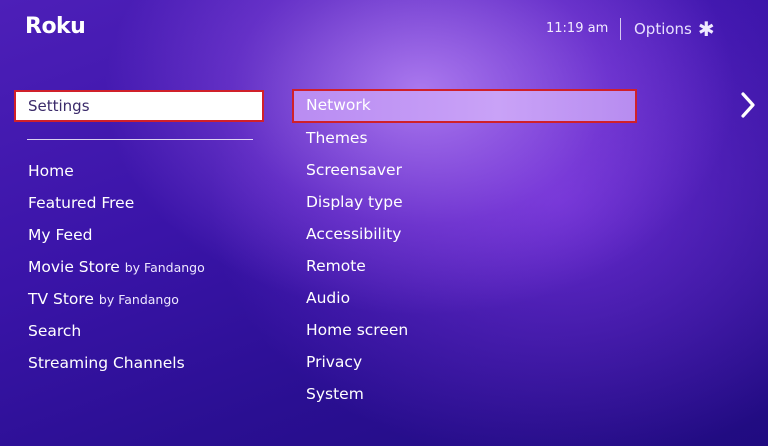 The width and height of the screenshot is (768, 446). I want to click on menu-item-label: Movie Store, so click(74, 267).